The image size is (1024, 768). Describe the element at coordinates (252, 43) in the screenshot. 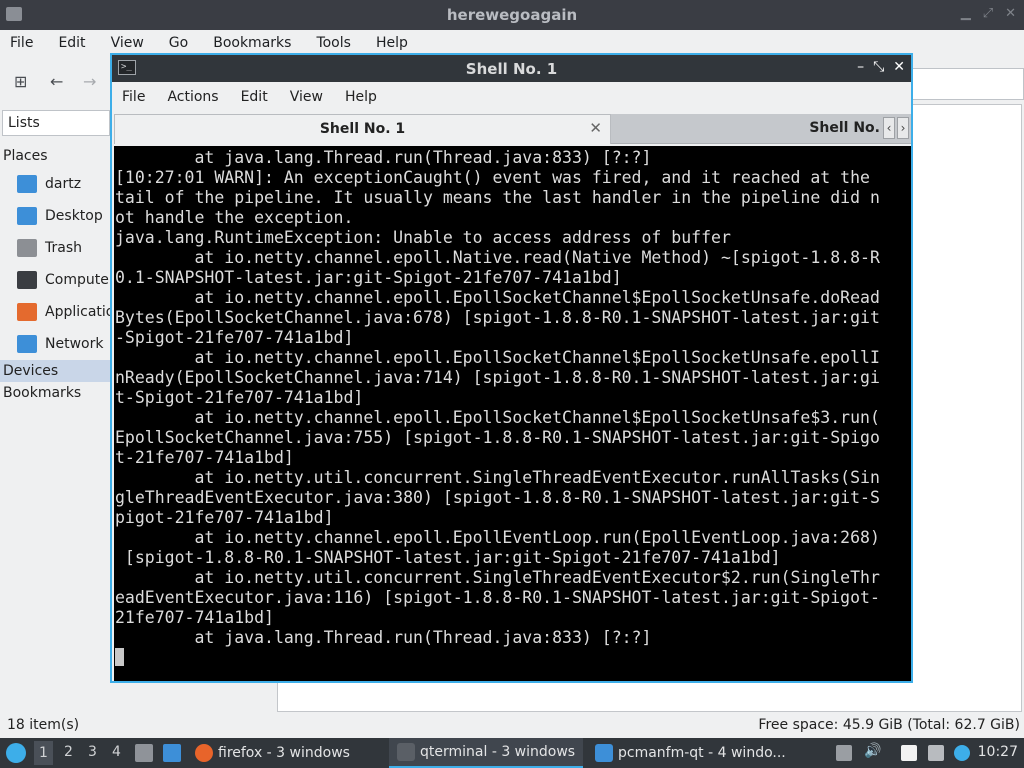

I see `menu-bookmarks: Bookmarks` at that location.